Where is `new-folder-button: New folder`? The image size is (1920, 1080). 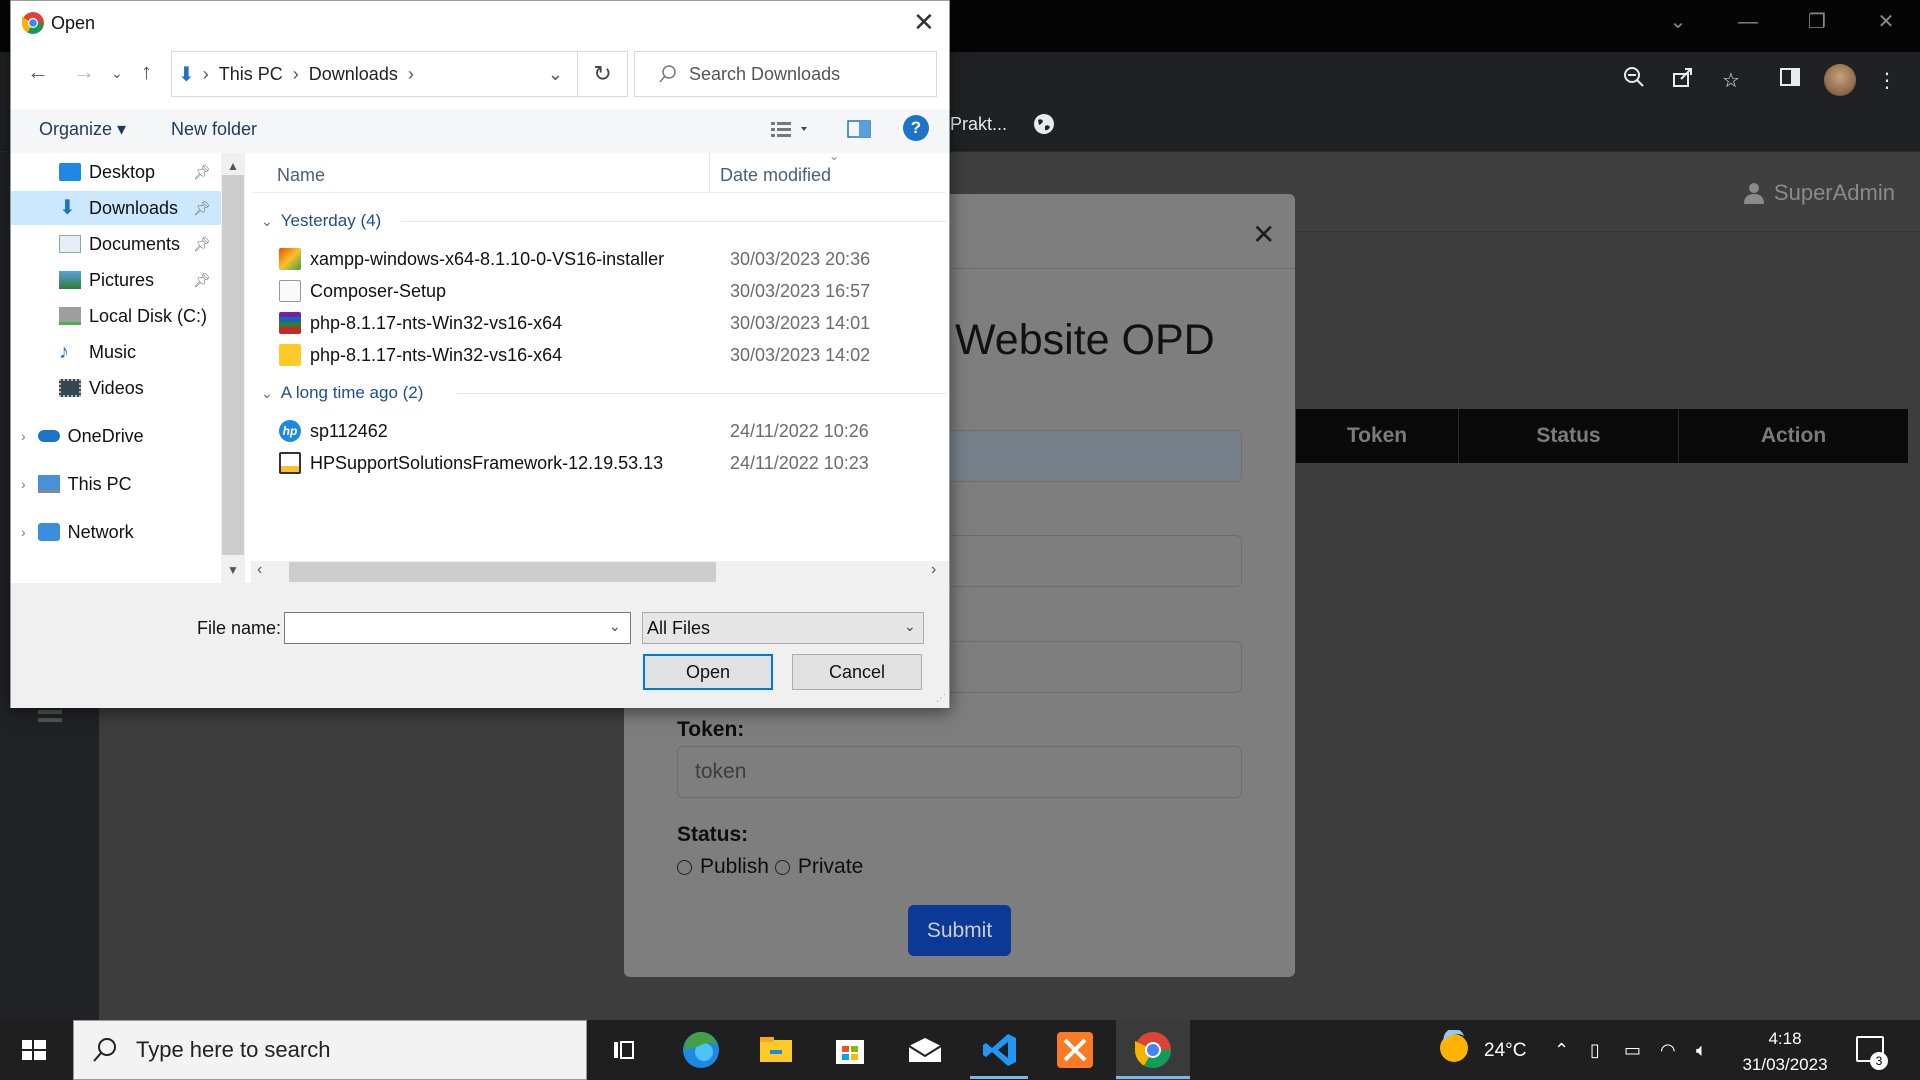
new-folder-button: New folder is located at coordinates (214, 129).